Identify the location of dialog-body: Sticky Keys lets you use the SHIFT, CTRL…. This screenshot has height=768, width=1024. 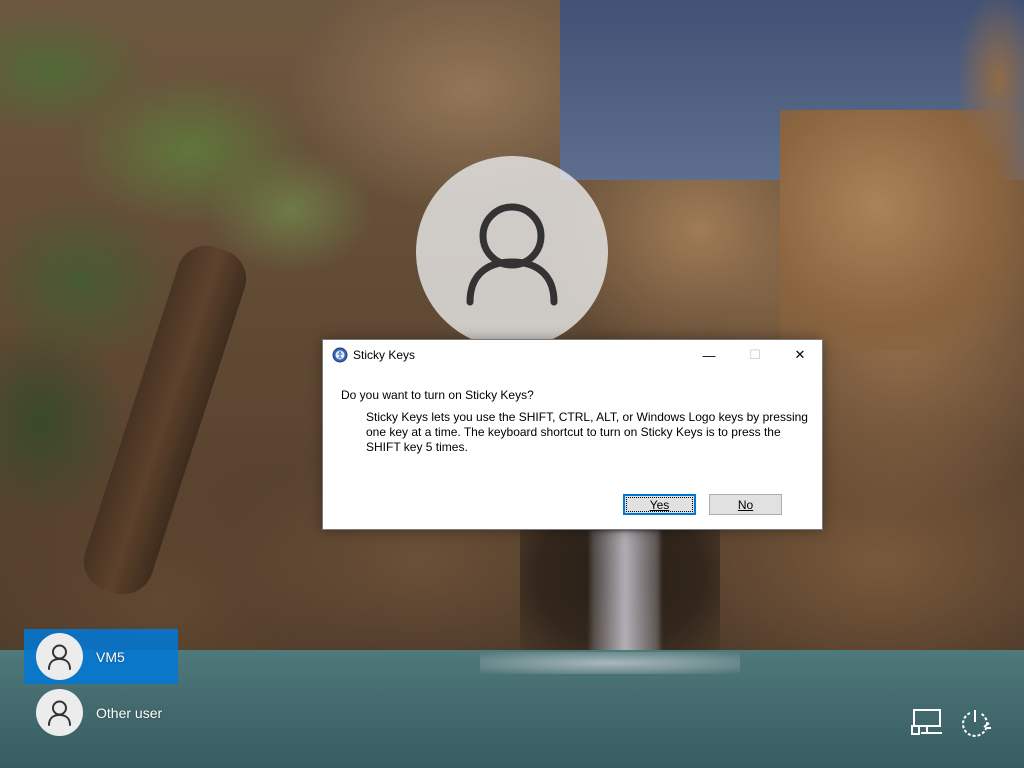
(587, 432).